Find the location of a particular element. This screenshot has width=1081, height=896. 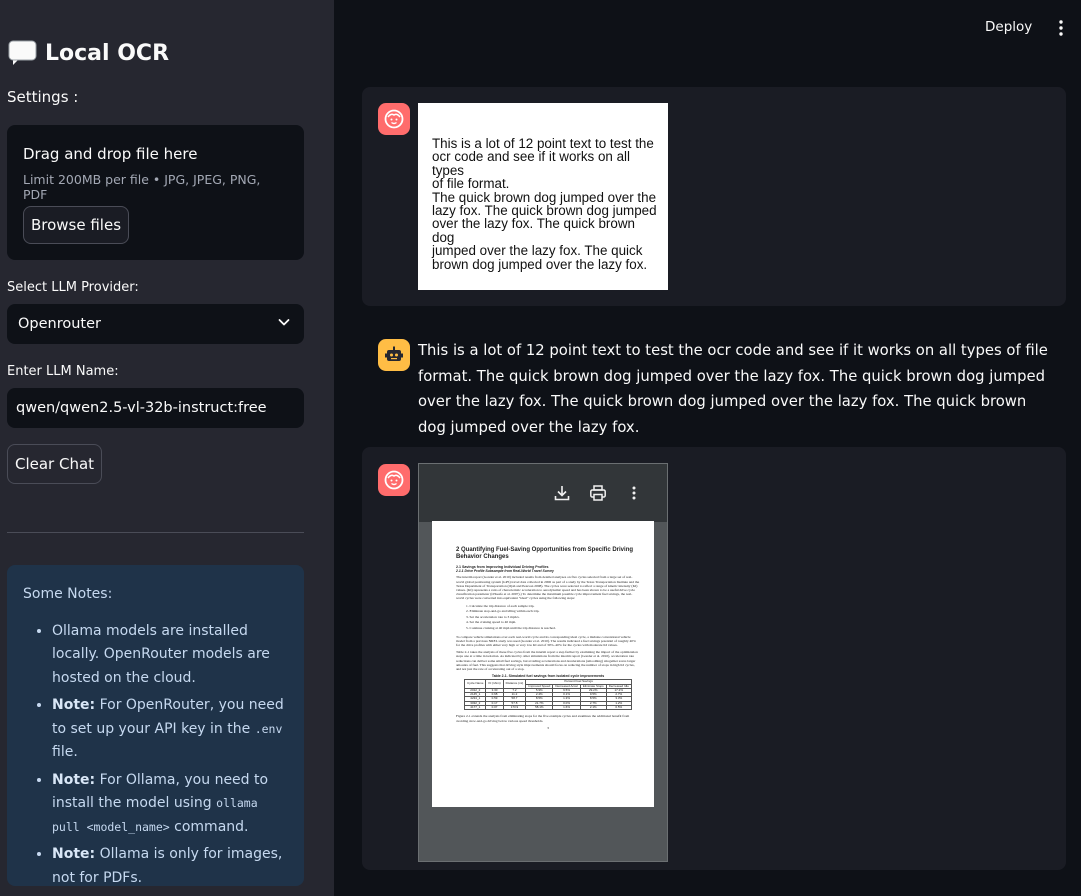

llm-name-input: qwen/qwen2.5-vl-32b-instruct:free is located at coordinates (155, 408).